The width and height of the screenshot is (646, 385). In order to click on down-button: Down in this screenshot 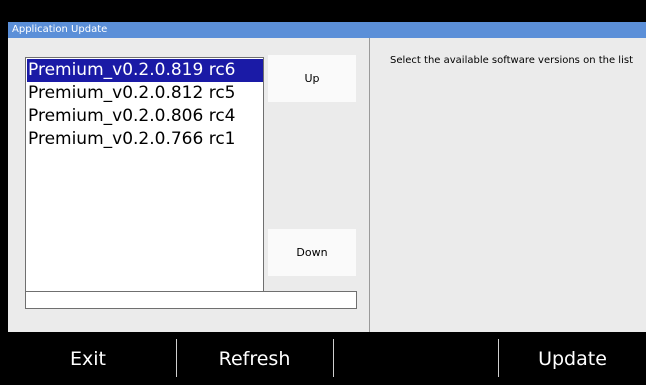, I will do `click(312, 252)`.